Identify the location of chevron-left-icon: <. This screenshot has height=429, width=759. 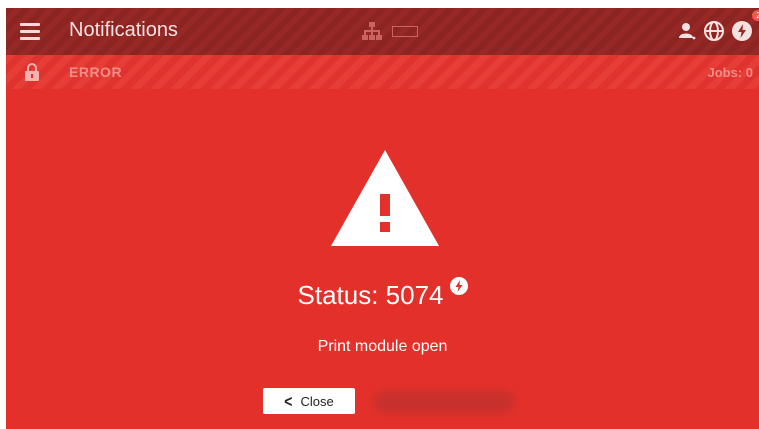
(288, 401).